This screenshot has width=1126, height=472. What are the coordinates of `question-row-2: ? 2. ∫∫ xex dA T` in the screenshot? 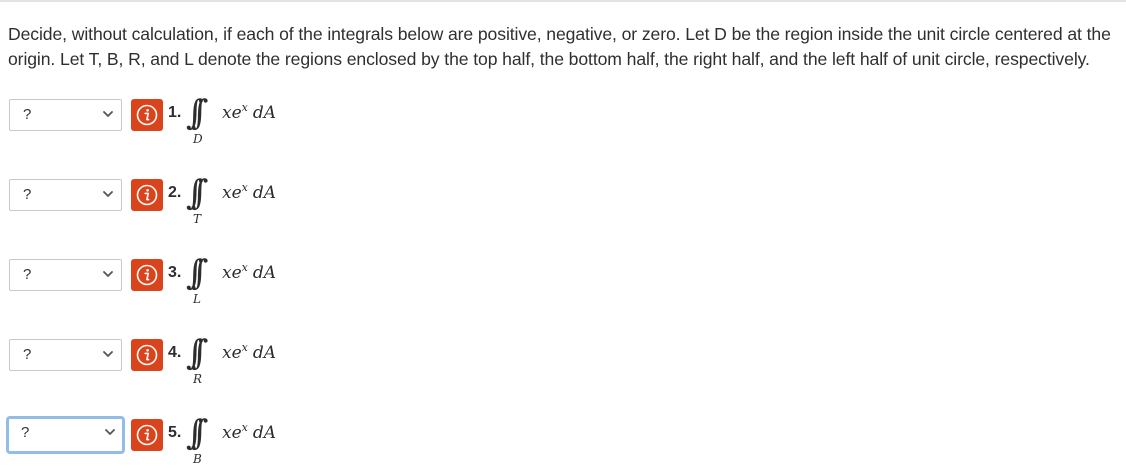 It's located at (200, 211).